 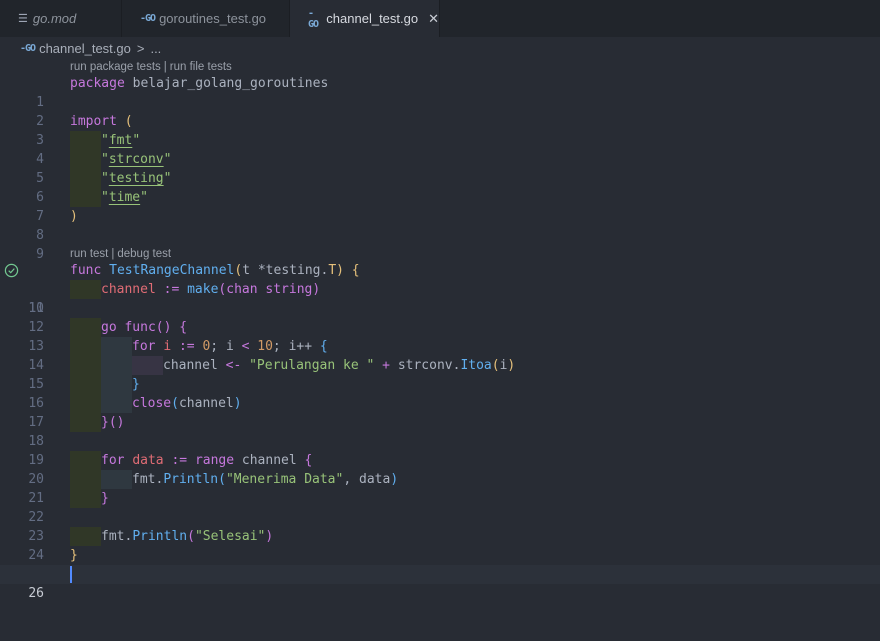 I want to click on code-line-current: 26, so click(x=440, y=583).